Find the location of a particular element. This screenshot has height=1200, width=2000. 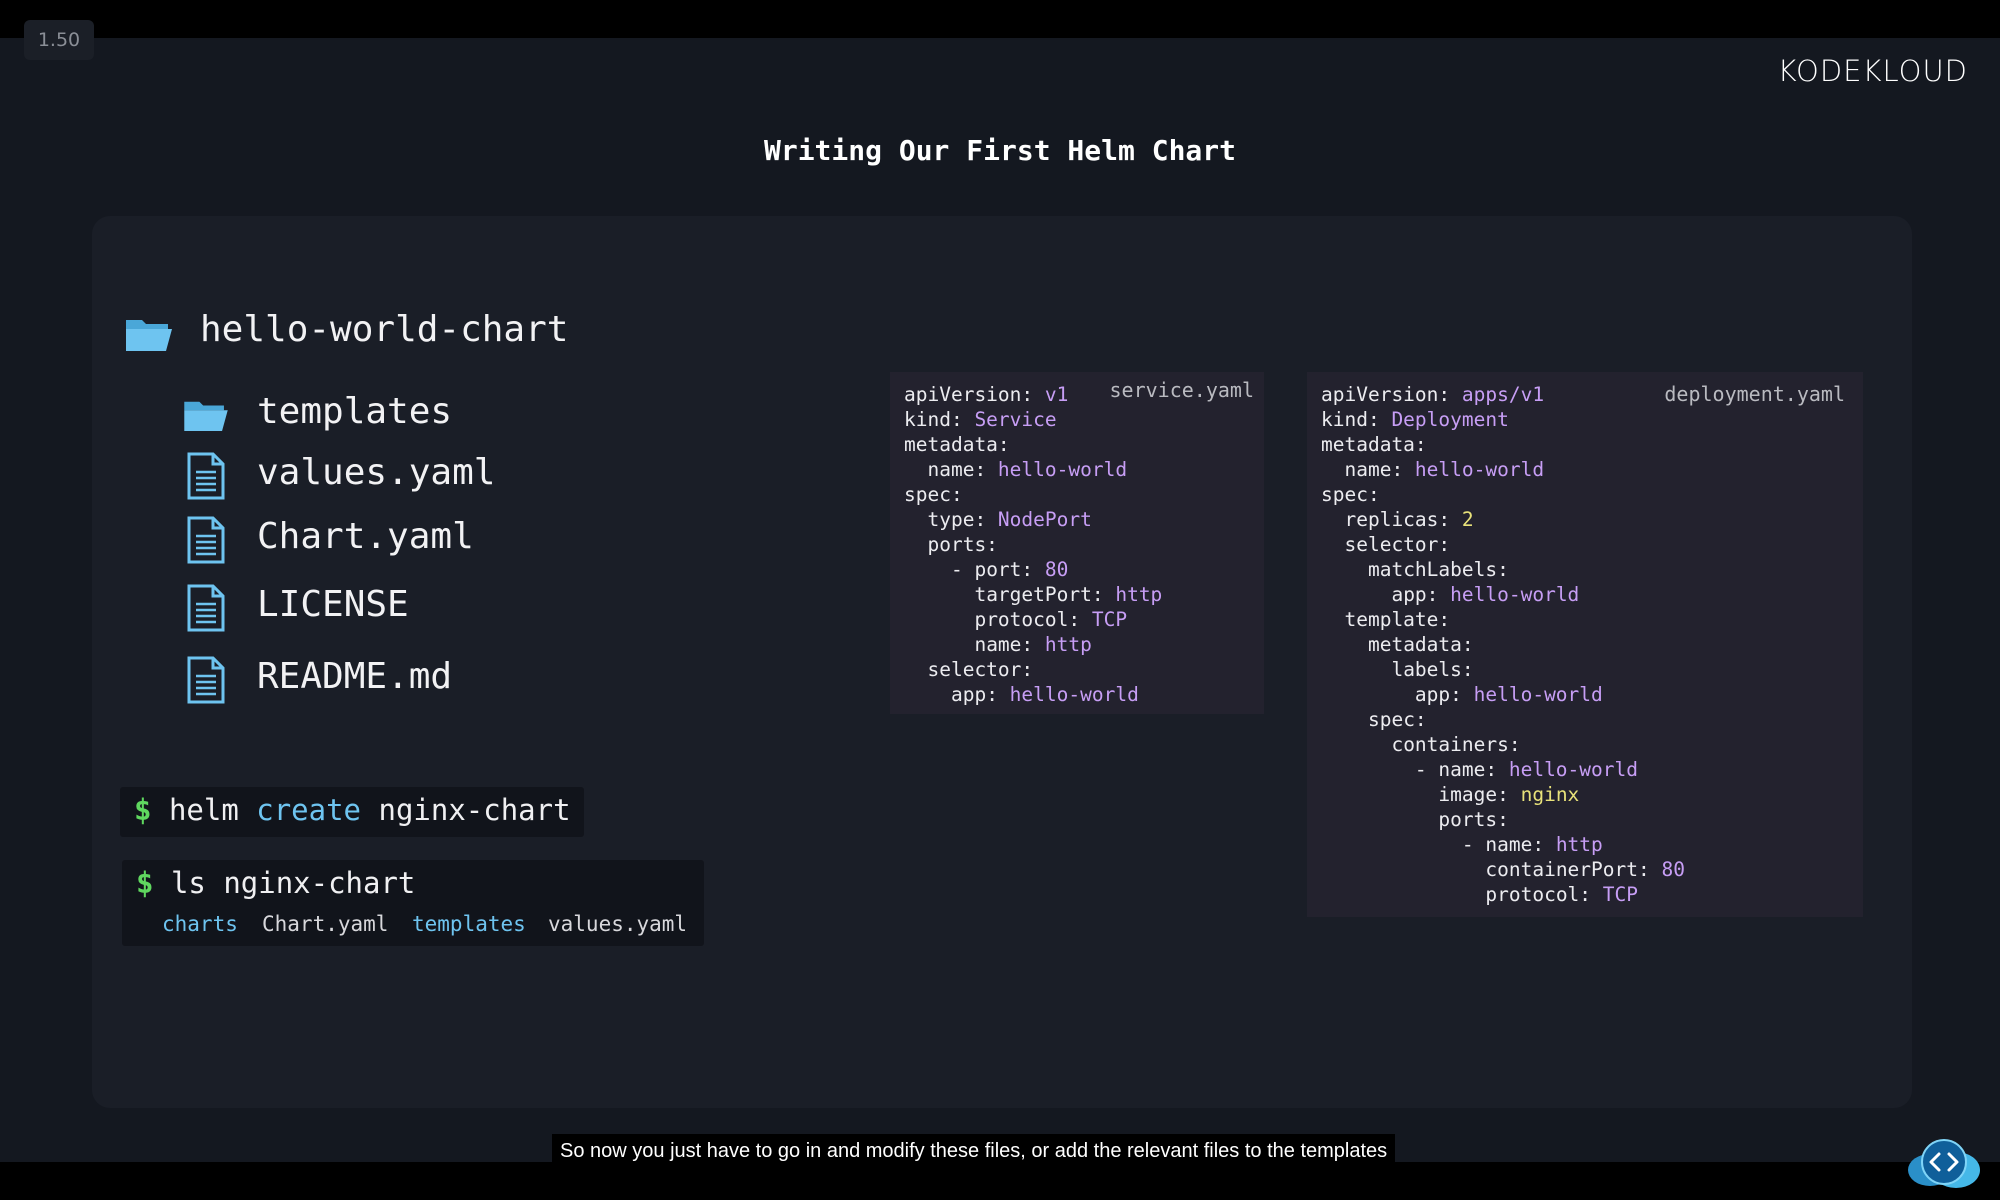

code-line: template: is located at coordinates (1397, 619).